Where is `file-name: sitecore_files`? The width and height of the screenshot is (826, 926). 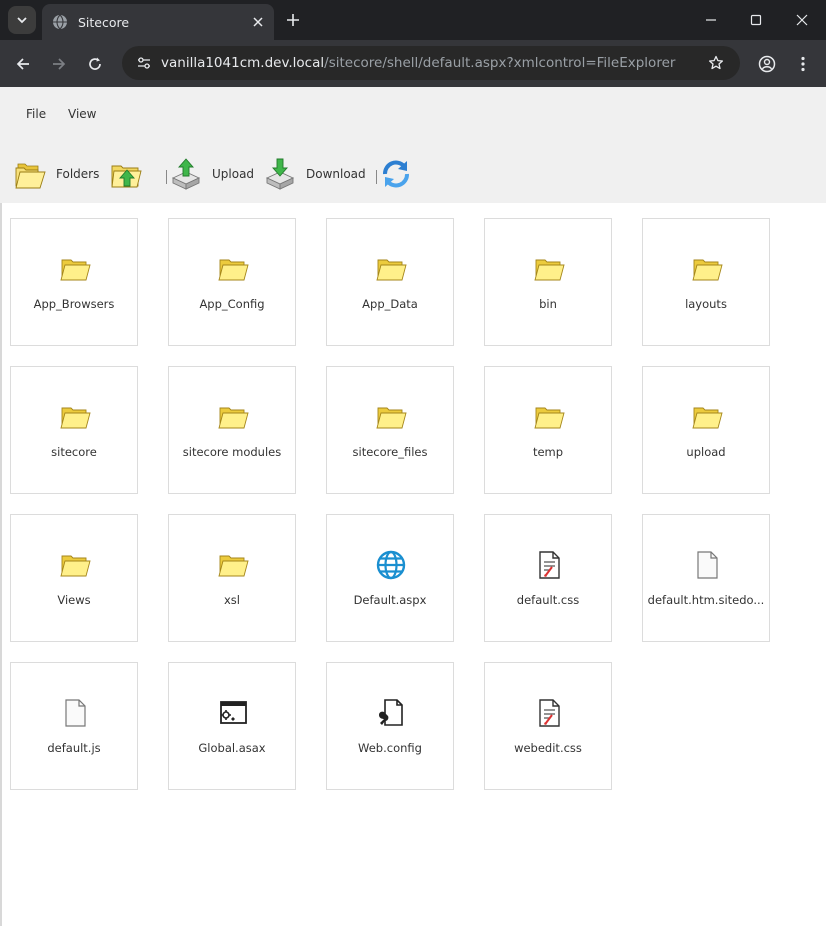
file-name: sitecore_files is located at coordinates (390, 452).